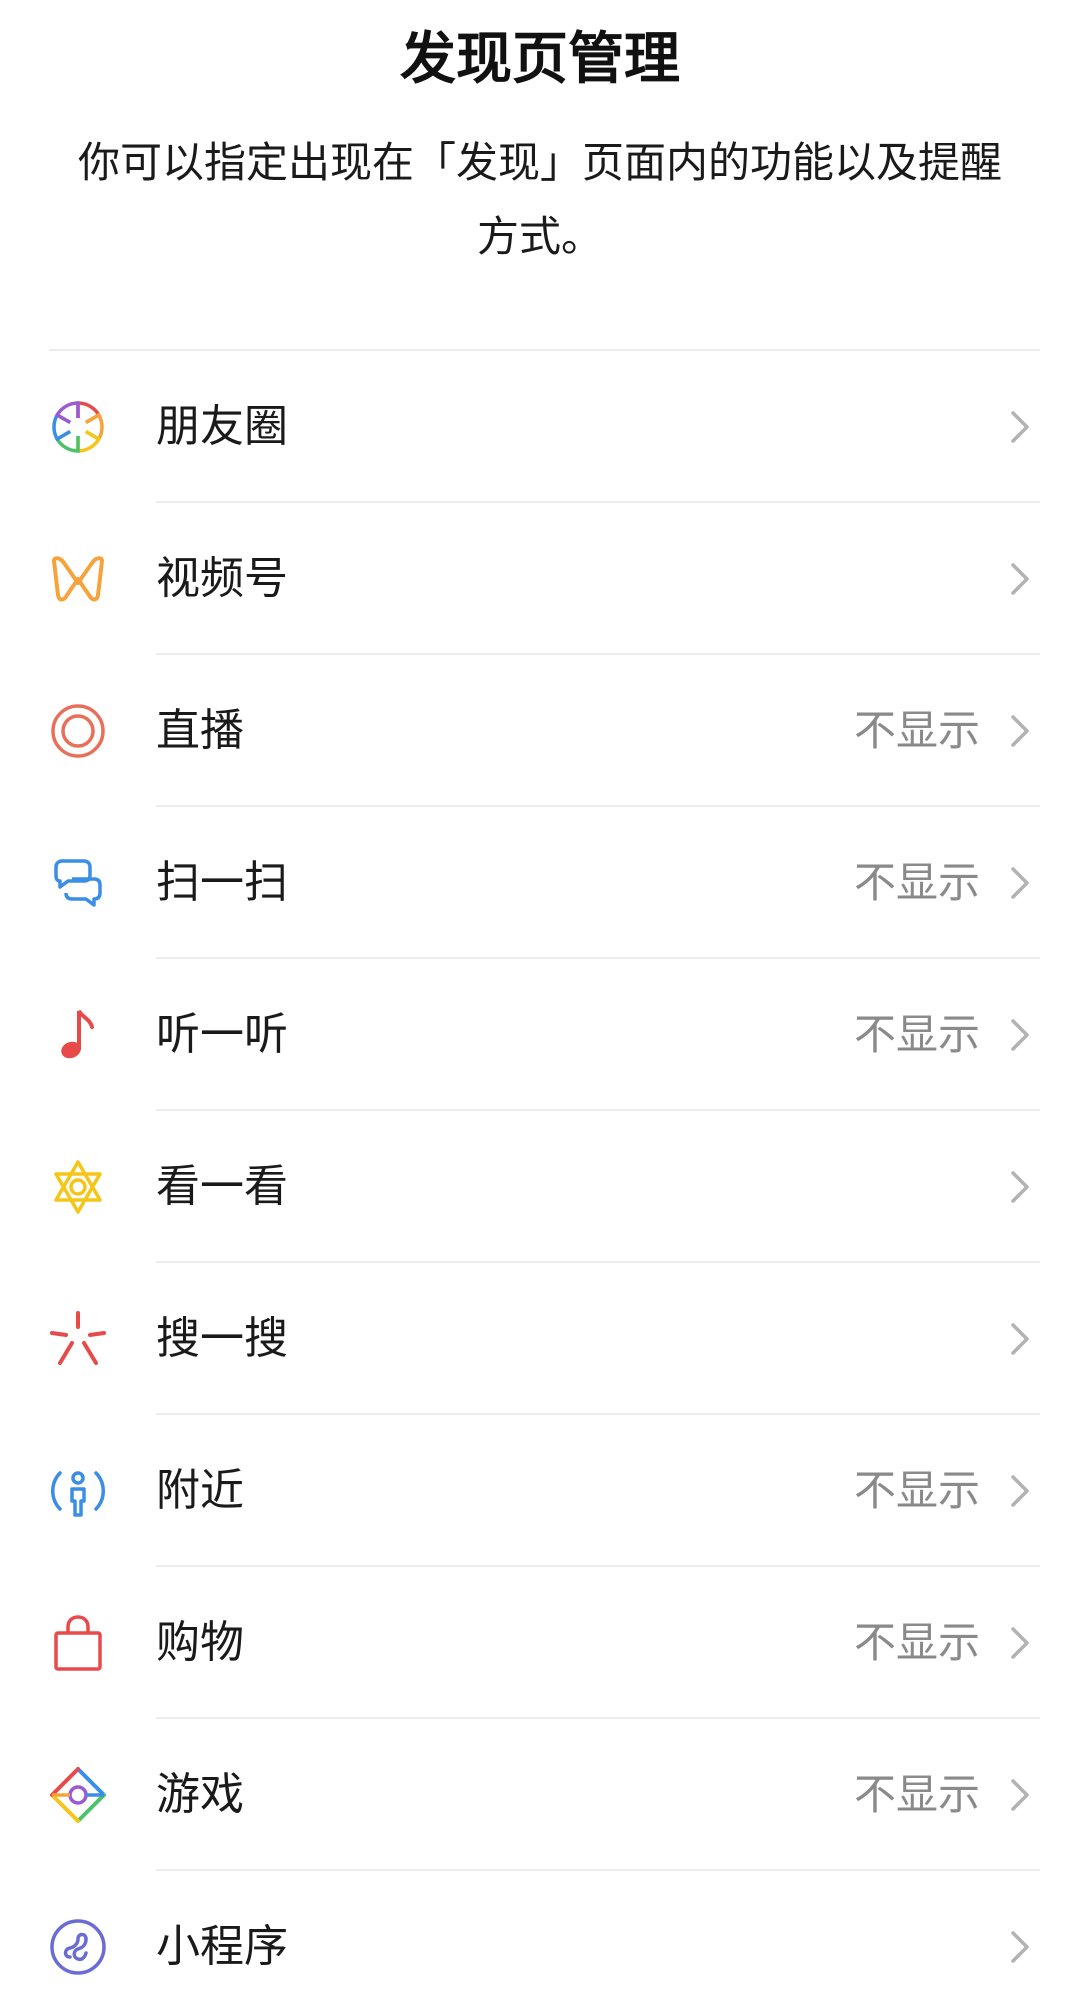  What do you see at coordinates (222, 1946) in the screenshot?
I see `list-item-label: 小程序` at bounding box center [222, 1946].